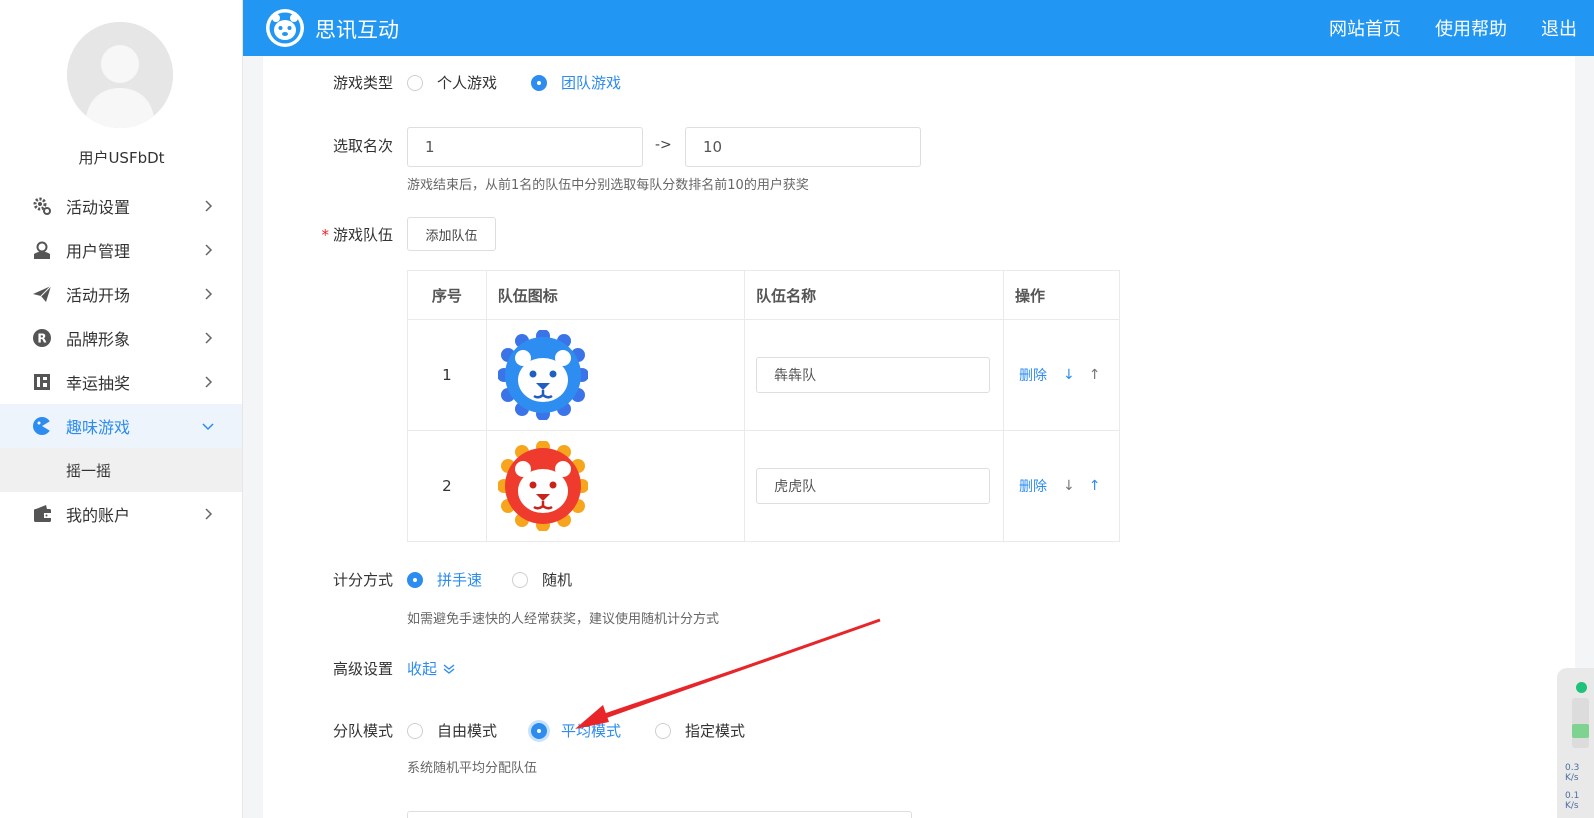  Describe the element at coordinates (1572, 773) in the screenshot. I see `upload-speed: 0.3 K/s` at that location.